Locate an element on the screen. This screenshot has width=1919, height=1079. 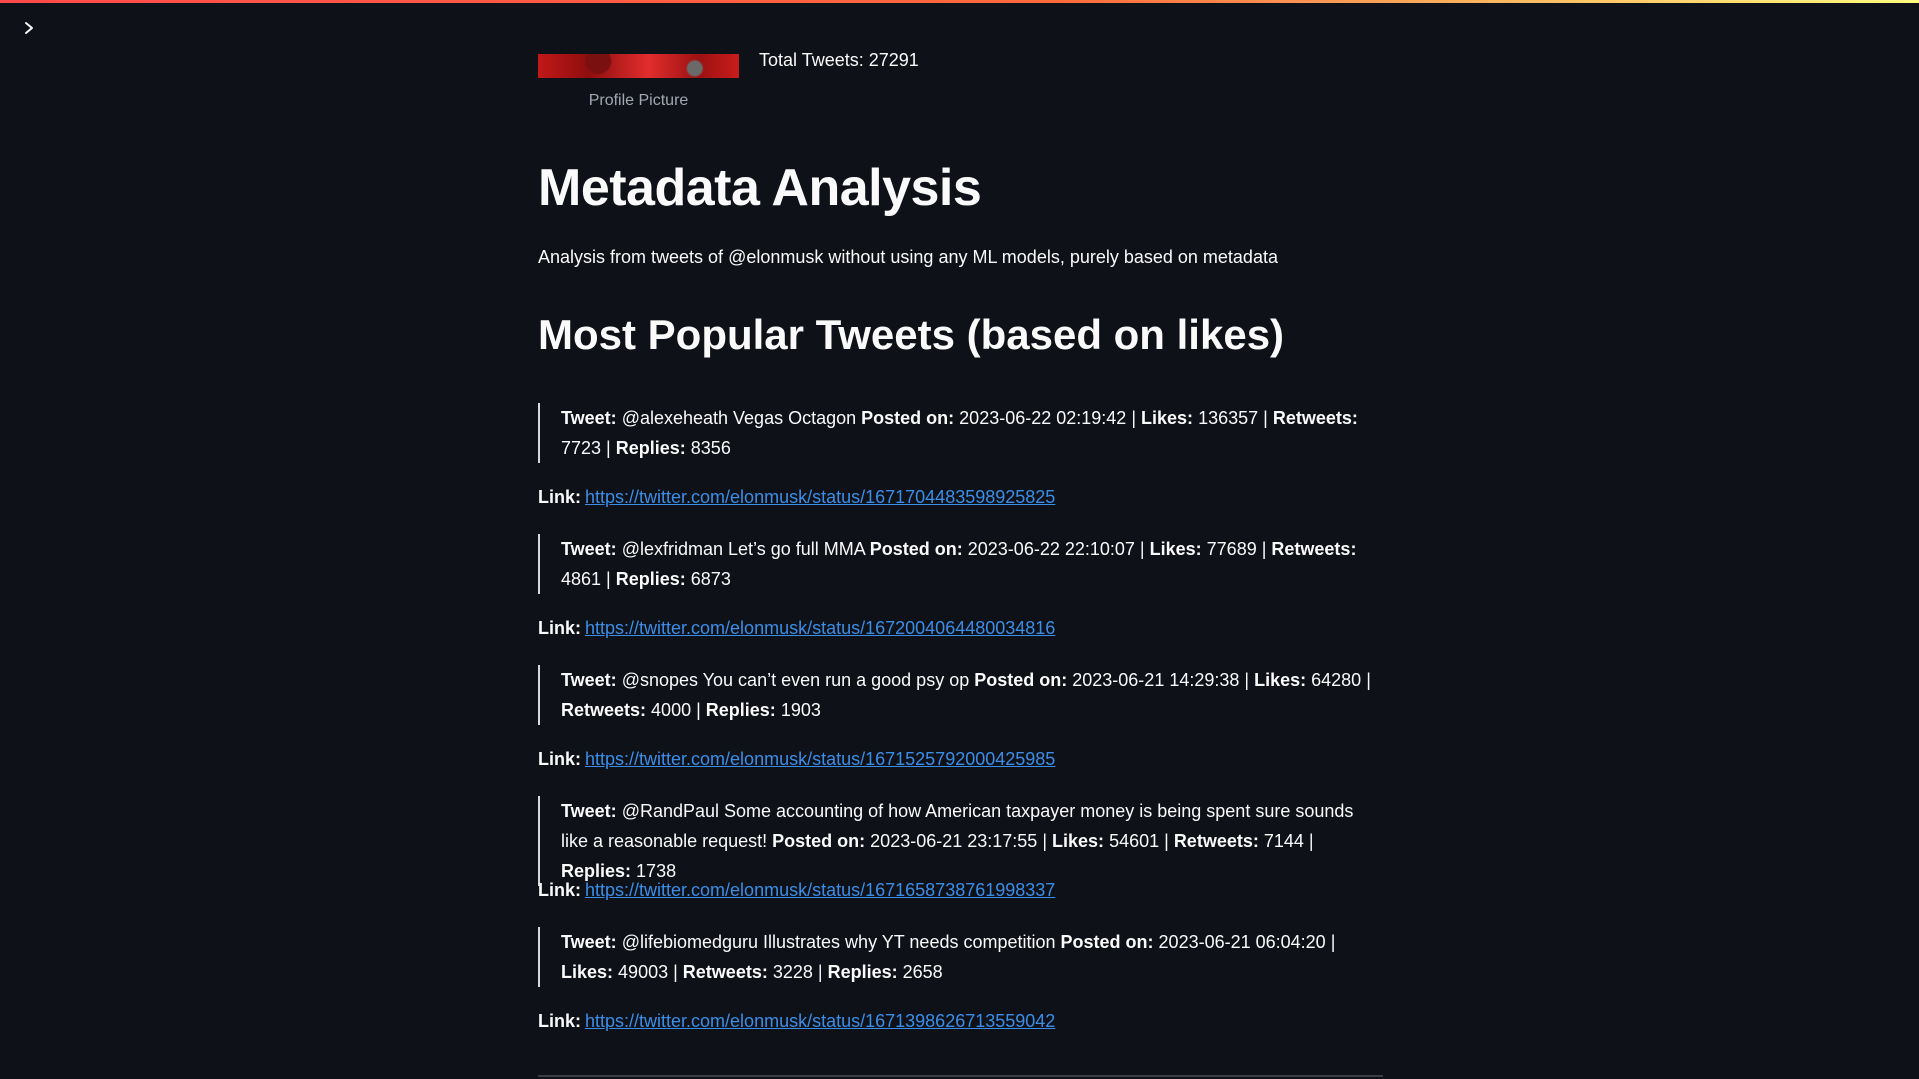
tweet-date: 2023-06-22 02:19:42 is located at coordinates (1043, 418).